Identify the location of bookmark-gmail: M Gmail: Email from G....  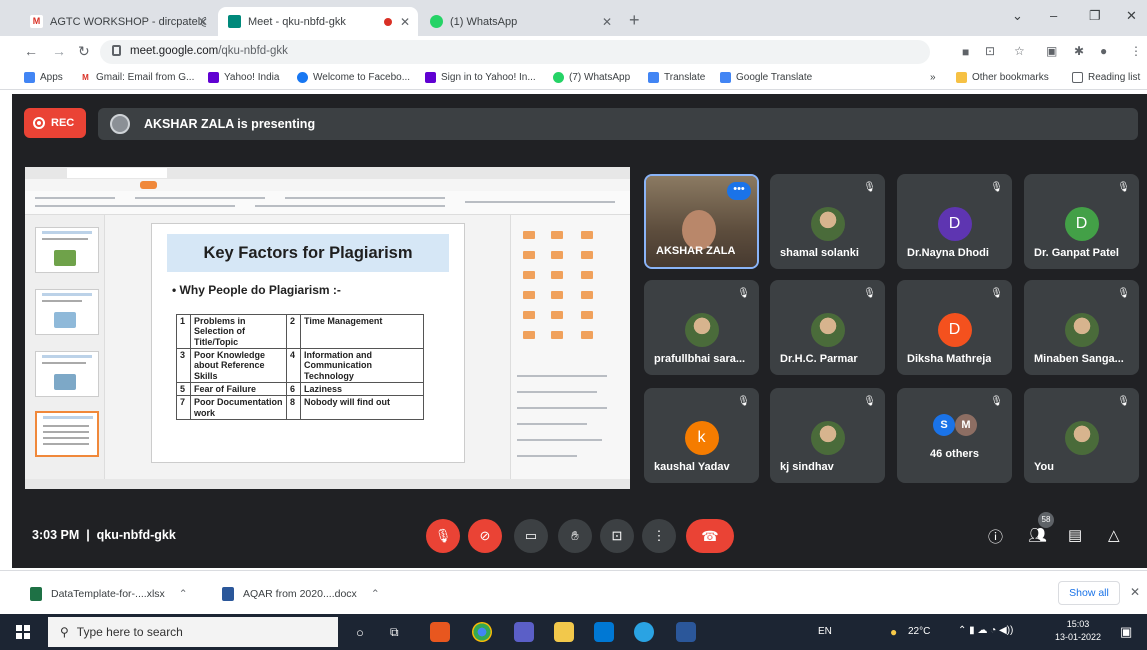
(137, 77).